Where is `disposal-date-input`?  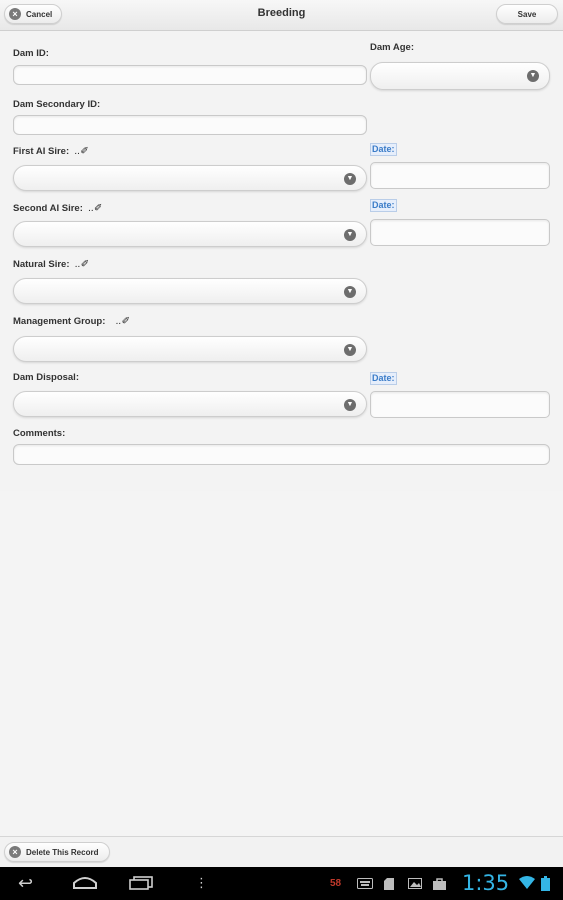
disposal-date-input is located at coordinates (460, 404).